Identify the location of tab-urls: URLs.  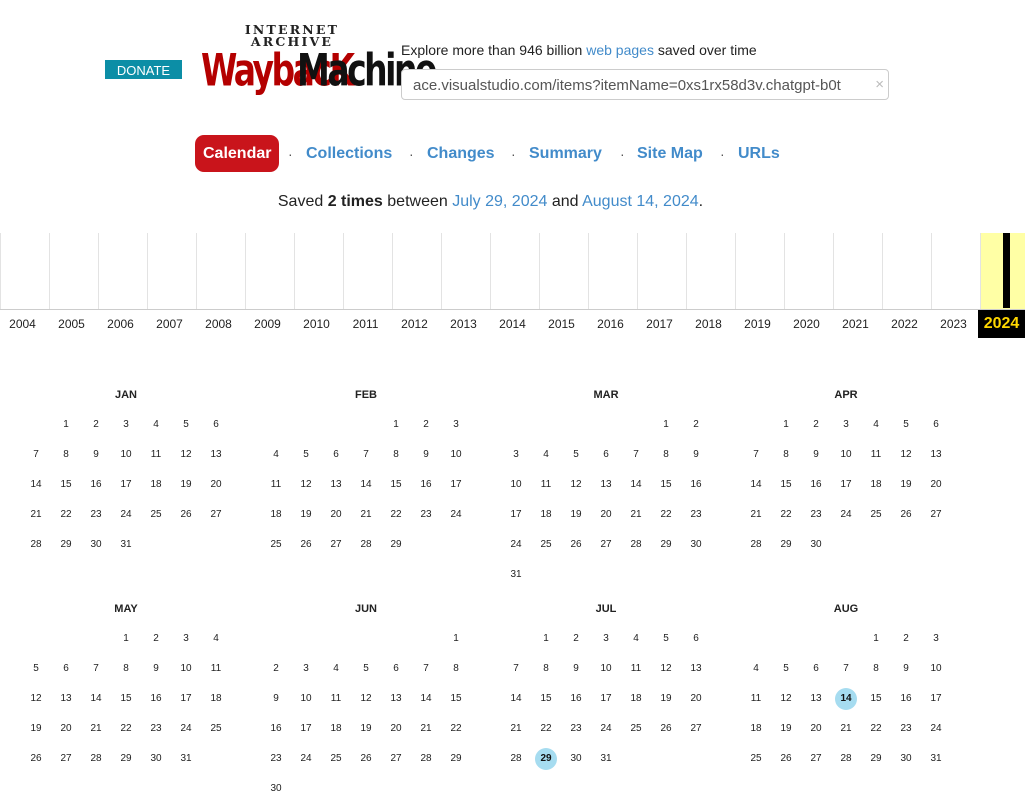
(759, 153).